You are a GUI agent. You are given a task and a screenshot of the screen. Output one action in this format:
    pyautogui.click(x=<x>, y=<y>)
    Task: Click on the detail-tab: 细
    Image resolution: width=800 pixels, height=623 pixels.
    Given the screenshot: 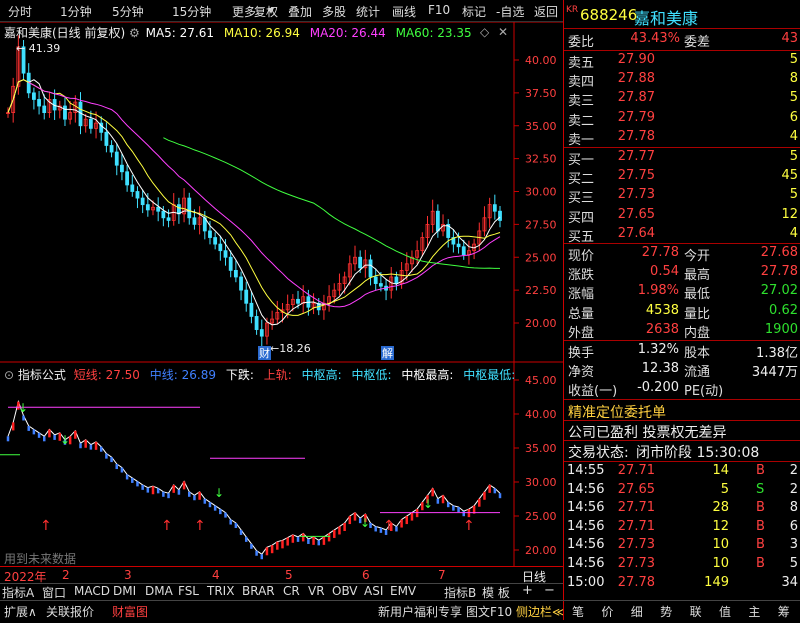 What is the action you would take?
    pyautogui.click(x=637, y=611)
    